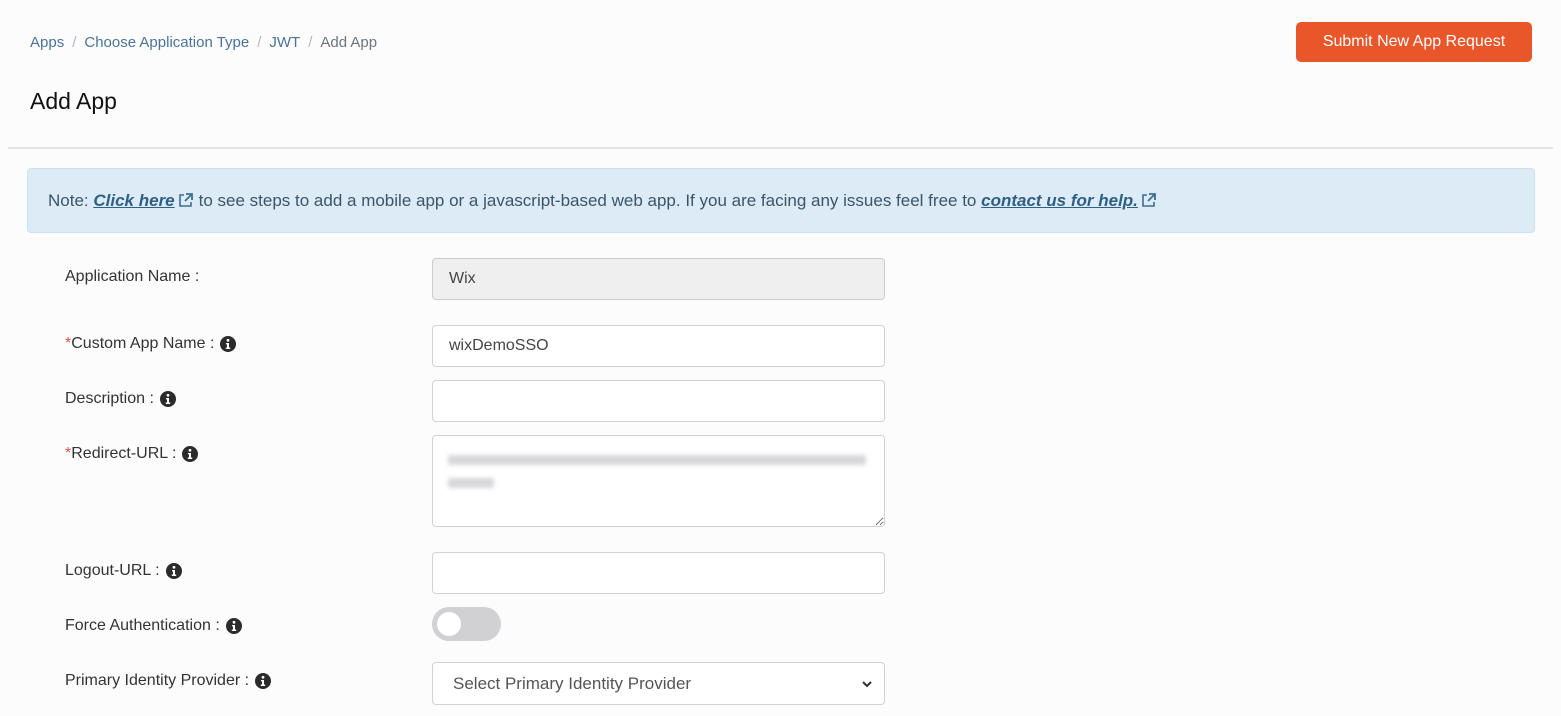 The width and height of the screenshot is (1561, 716). I want to click on redirect-url-textarea, so click(658, 481).